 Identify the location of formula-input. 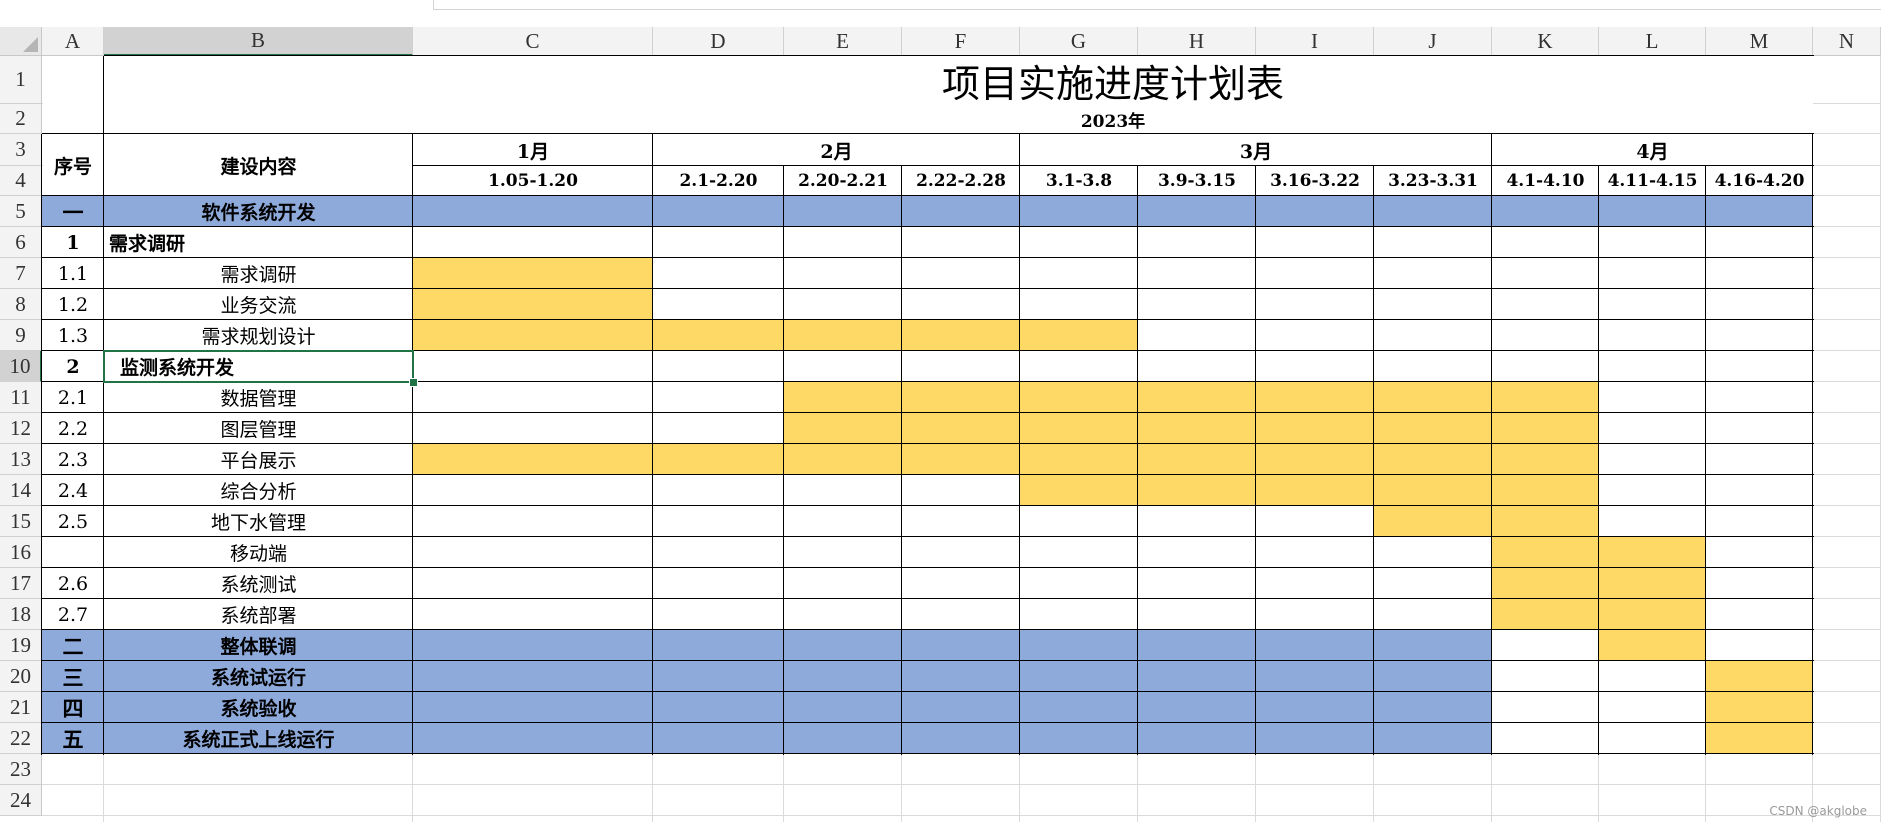
(1157, 5).